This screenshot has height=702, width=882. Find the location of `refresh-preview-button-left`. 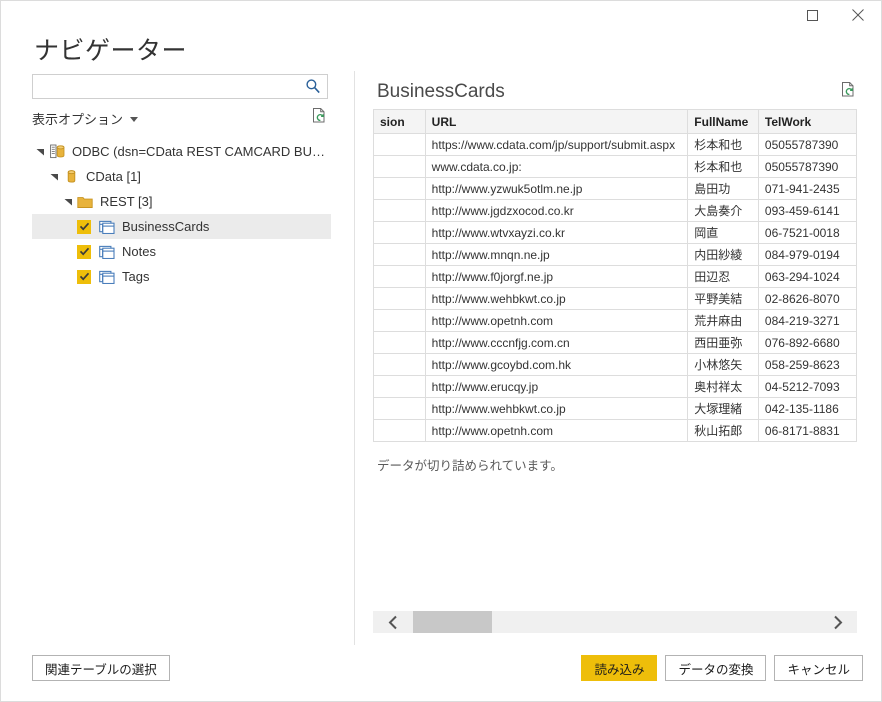

refresh-preview-button-left is located at coordinates (320, 118).